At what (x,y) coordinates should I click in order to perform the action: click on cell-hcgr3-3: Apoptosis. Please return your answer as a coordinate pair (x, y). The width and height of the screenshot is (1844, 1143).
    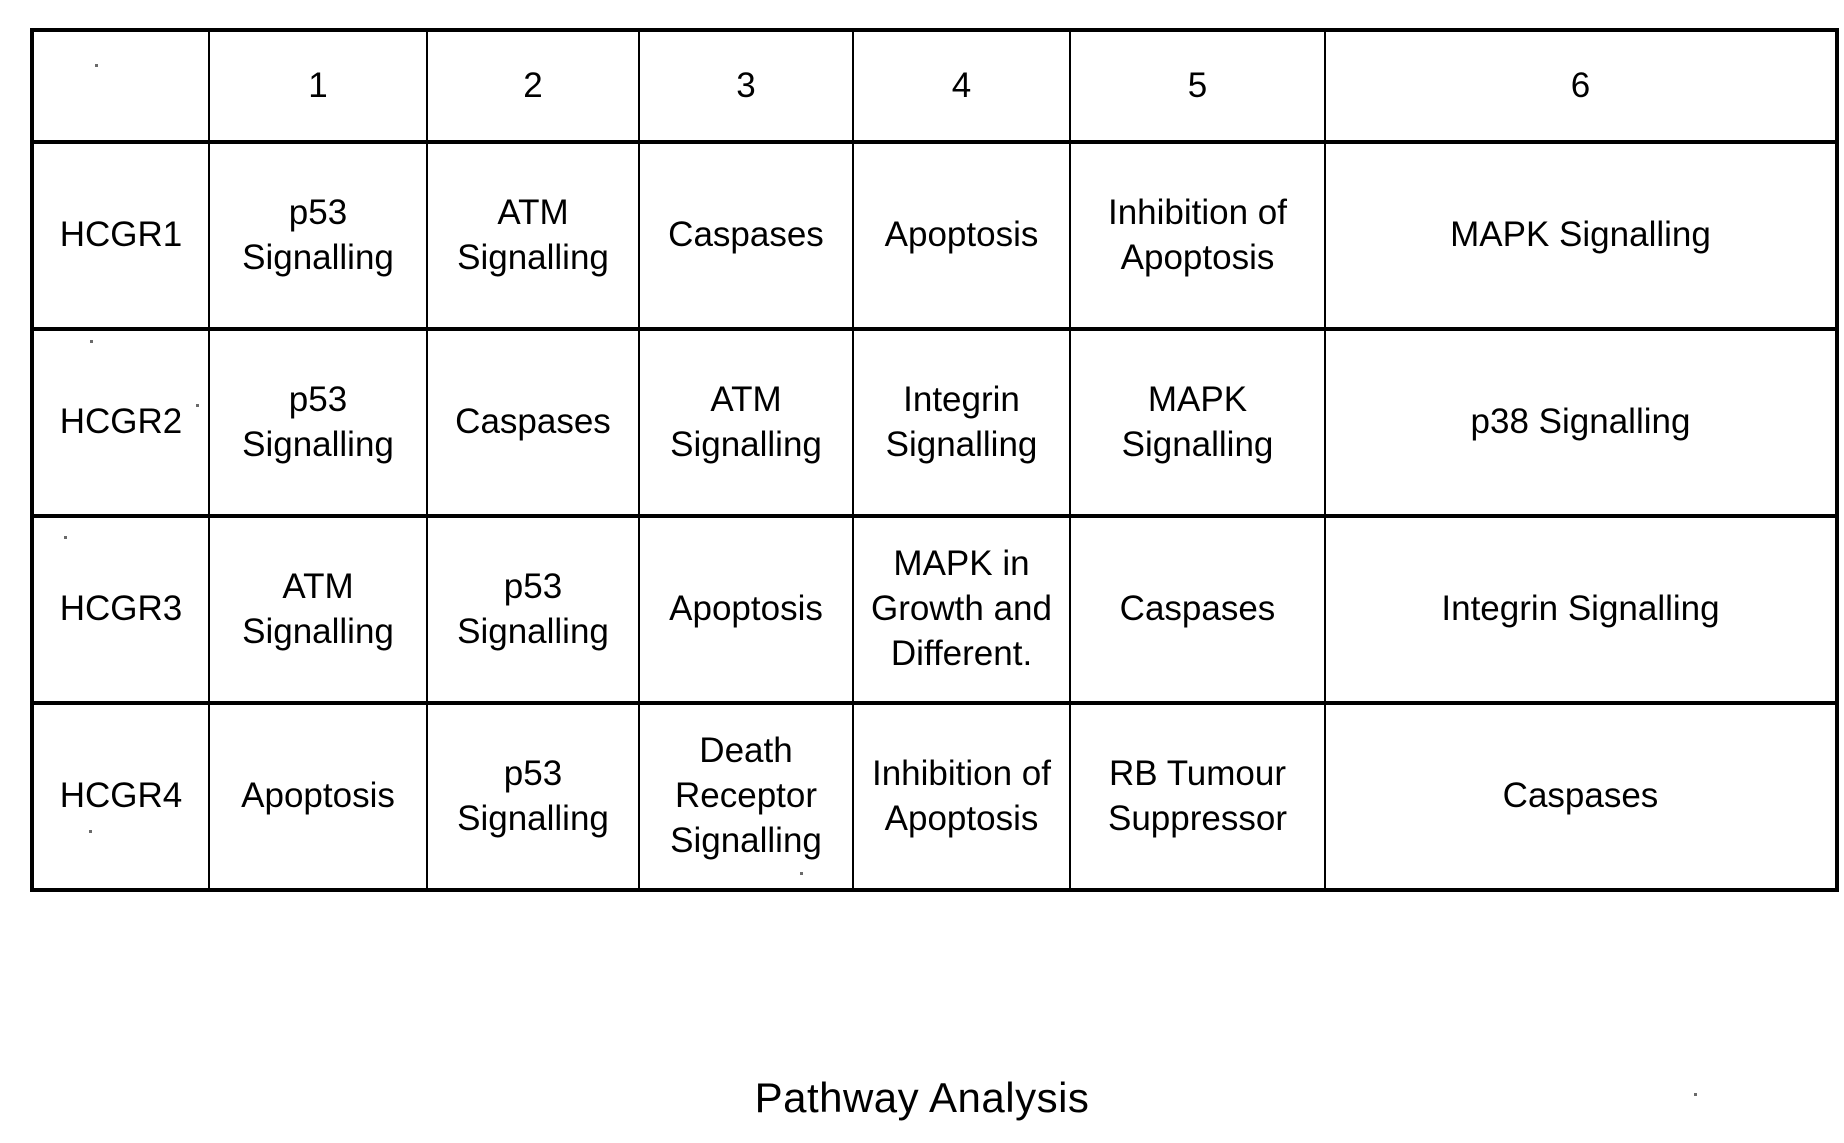
    Looking at the image, I should click on (746, 609).